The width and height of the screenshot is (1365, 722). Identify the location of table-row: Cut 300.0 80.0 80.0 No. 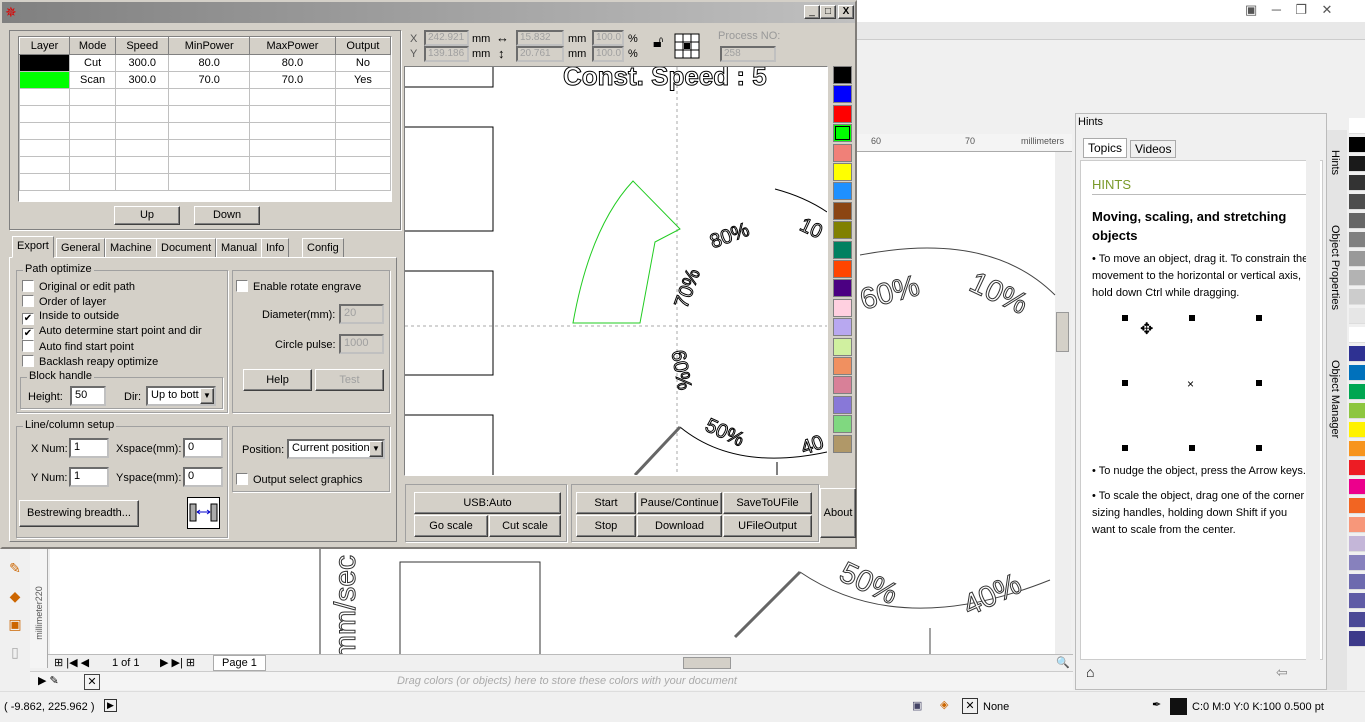
(205, 63).